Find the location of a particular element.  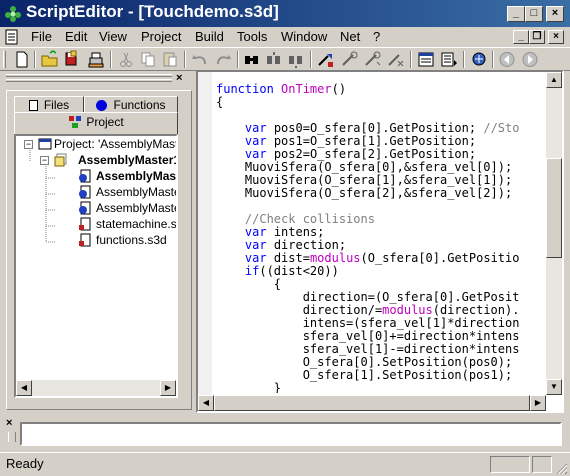

files-icon is located at coordinates (33, 105).